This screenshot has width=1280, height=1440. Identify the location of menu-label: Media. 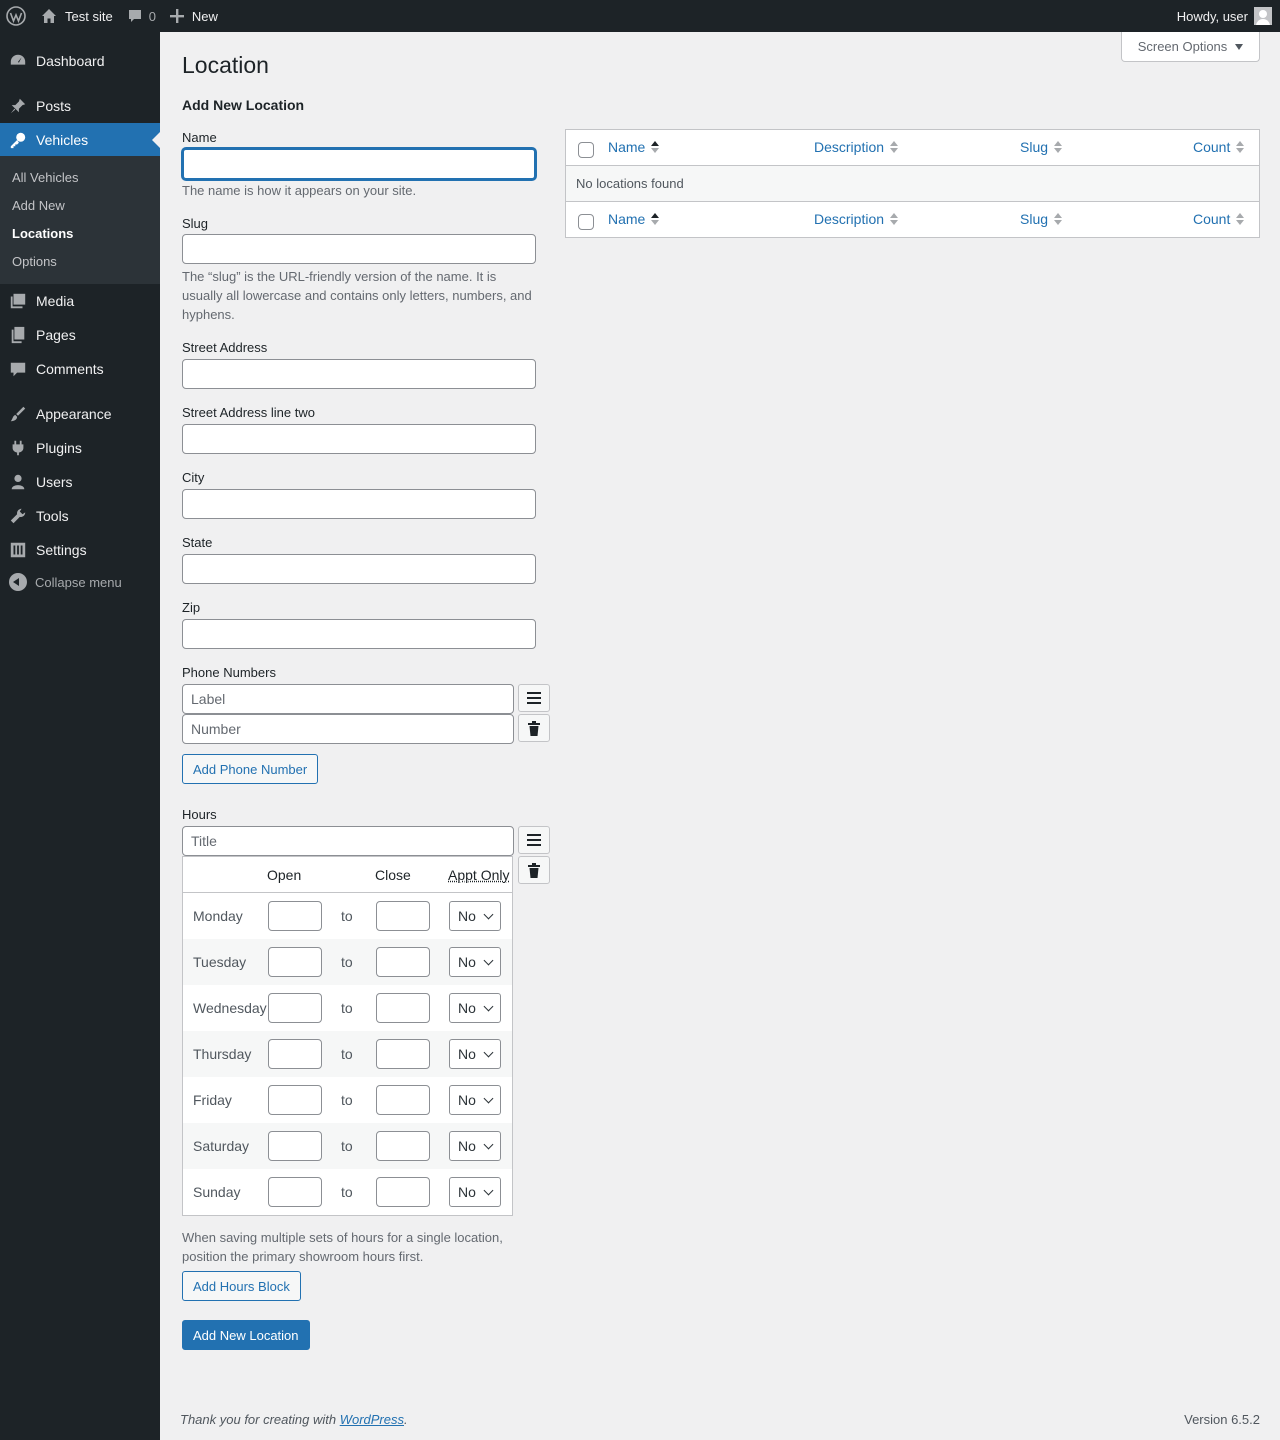
(55, 301).